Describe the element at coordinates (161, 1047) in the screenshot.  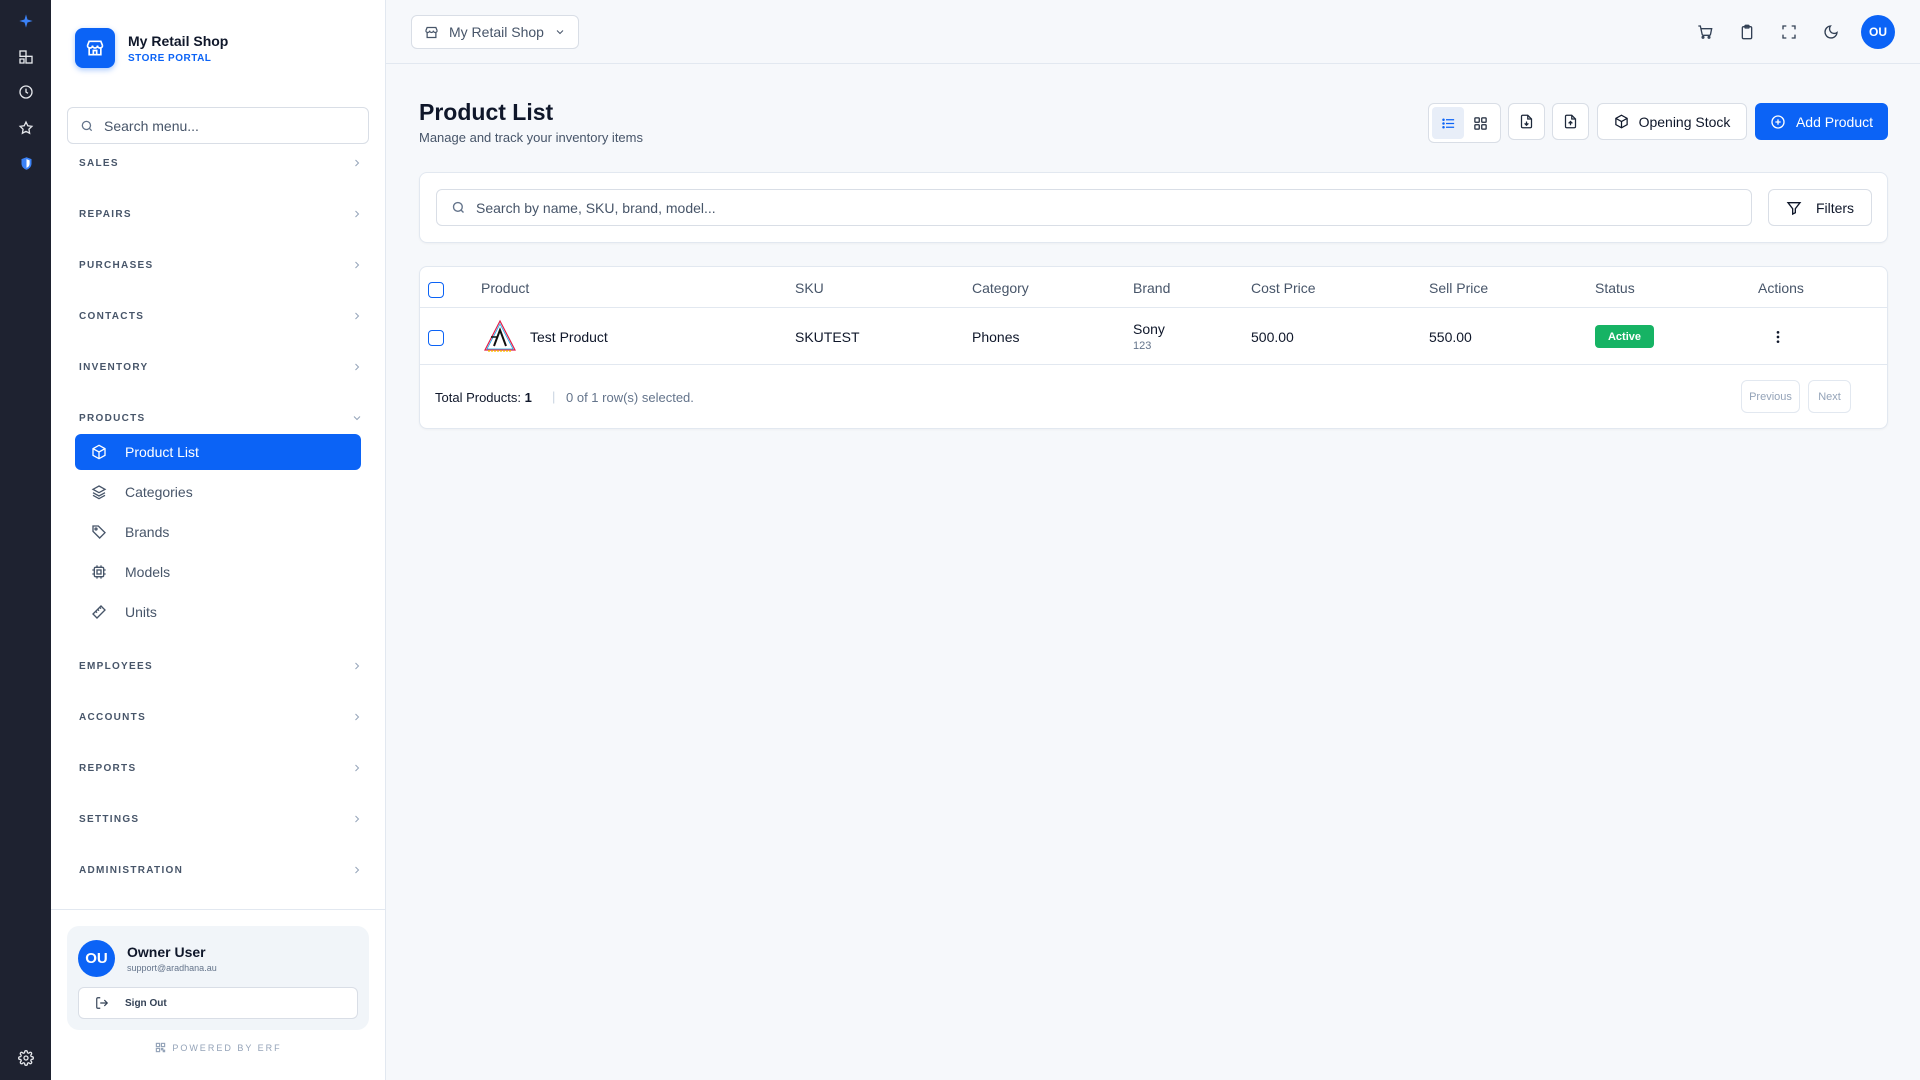
I see `qr-icon` at that location.